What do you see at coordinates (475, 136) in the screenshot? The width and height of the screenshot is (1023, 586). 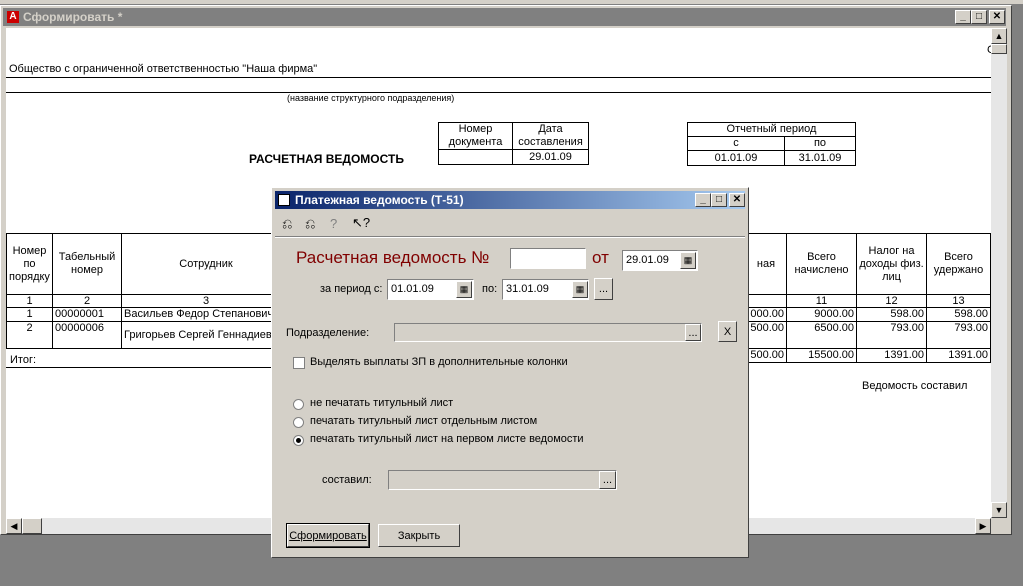 I see `doc-number-header: Номер документа` at bounding box center [475, 136].